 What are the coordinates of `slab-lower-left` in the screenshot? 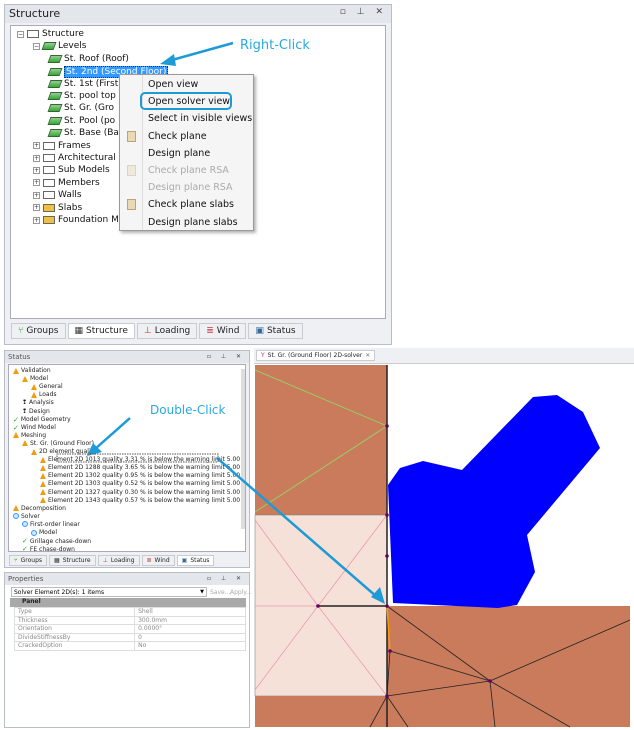 It's located at (321, 711).